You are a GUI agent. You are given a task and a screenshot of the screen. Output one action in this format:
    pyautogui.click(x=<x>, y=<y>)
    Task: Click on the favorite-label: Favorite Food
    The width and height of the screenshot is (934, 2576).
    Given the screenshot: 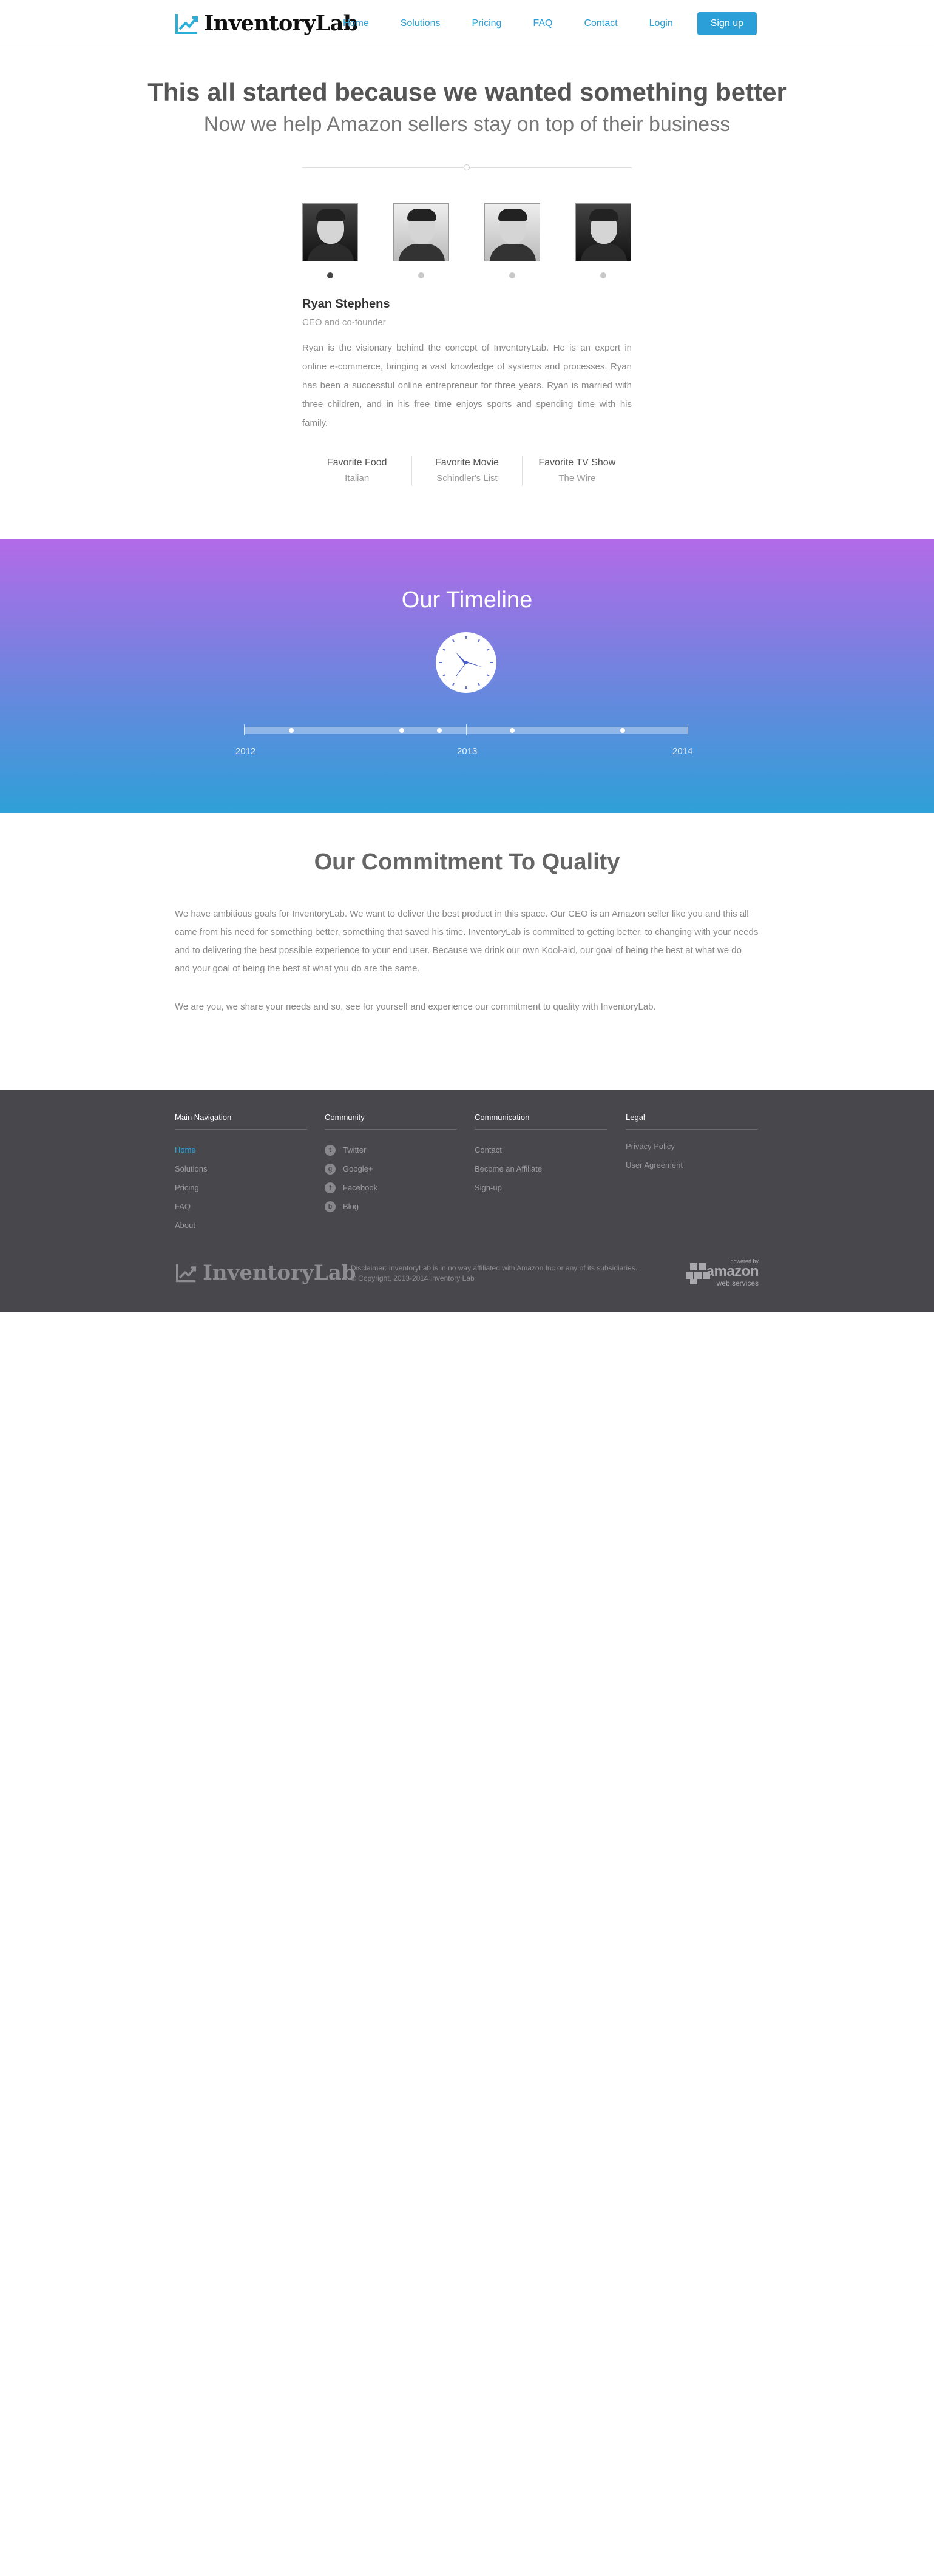 What is the action you would take?
    pyautogui.click(x=357, y=462)
    